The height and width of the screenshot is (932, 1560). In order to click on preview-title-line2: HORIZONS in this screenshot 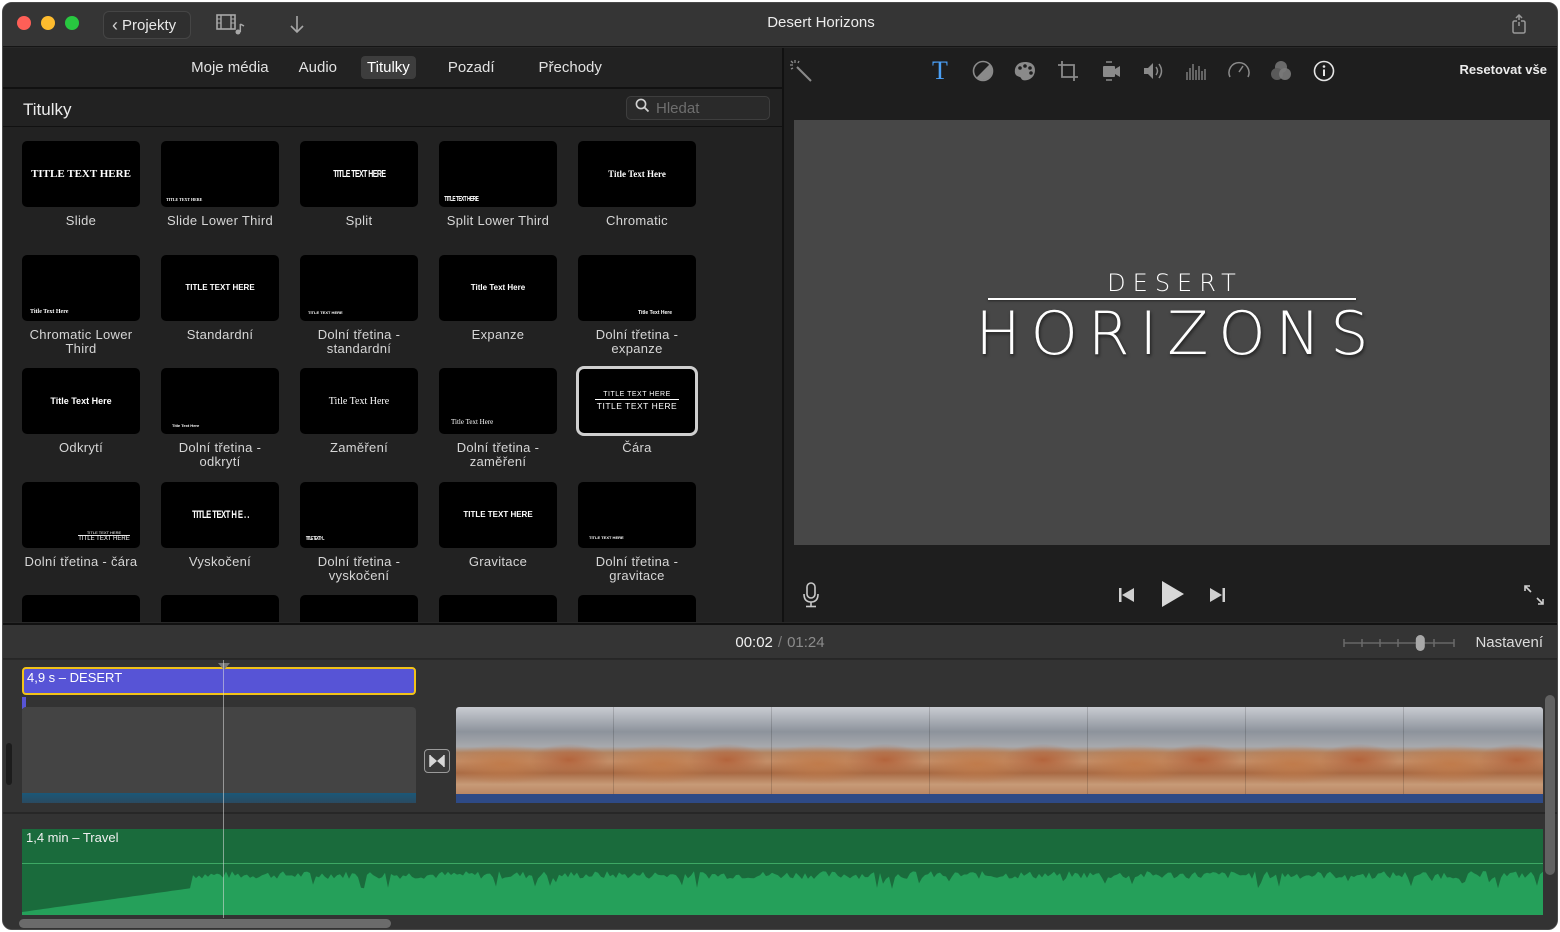, I will do `click(1171, 334)`.